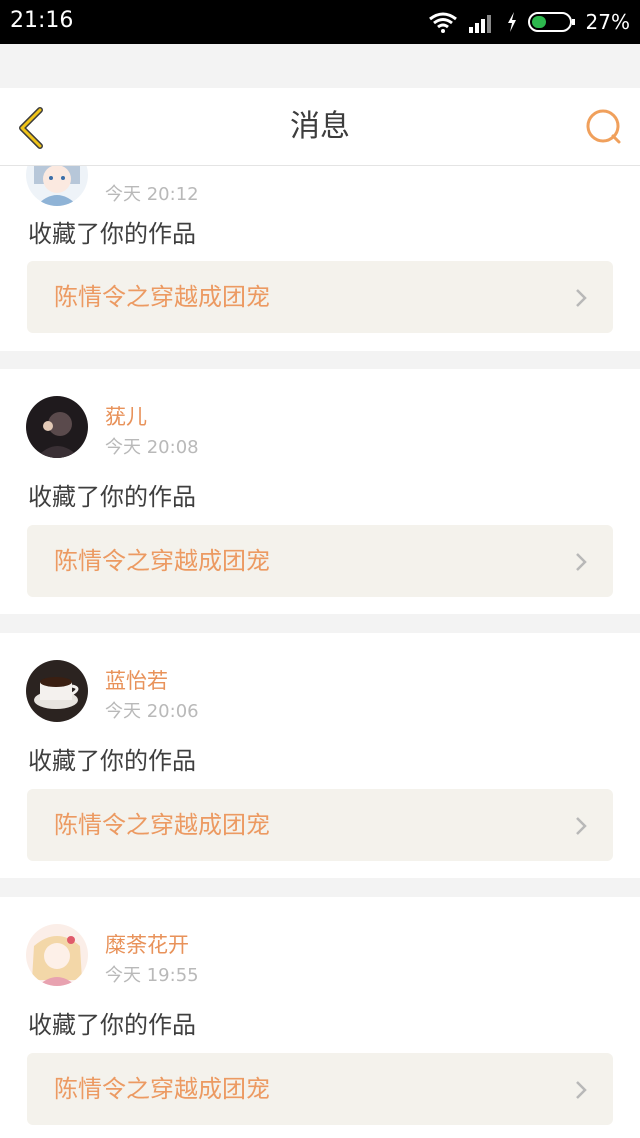  I want to click on page-title: 消息, so click(320, 126).